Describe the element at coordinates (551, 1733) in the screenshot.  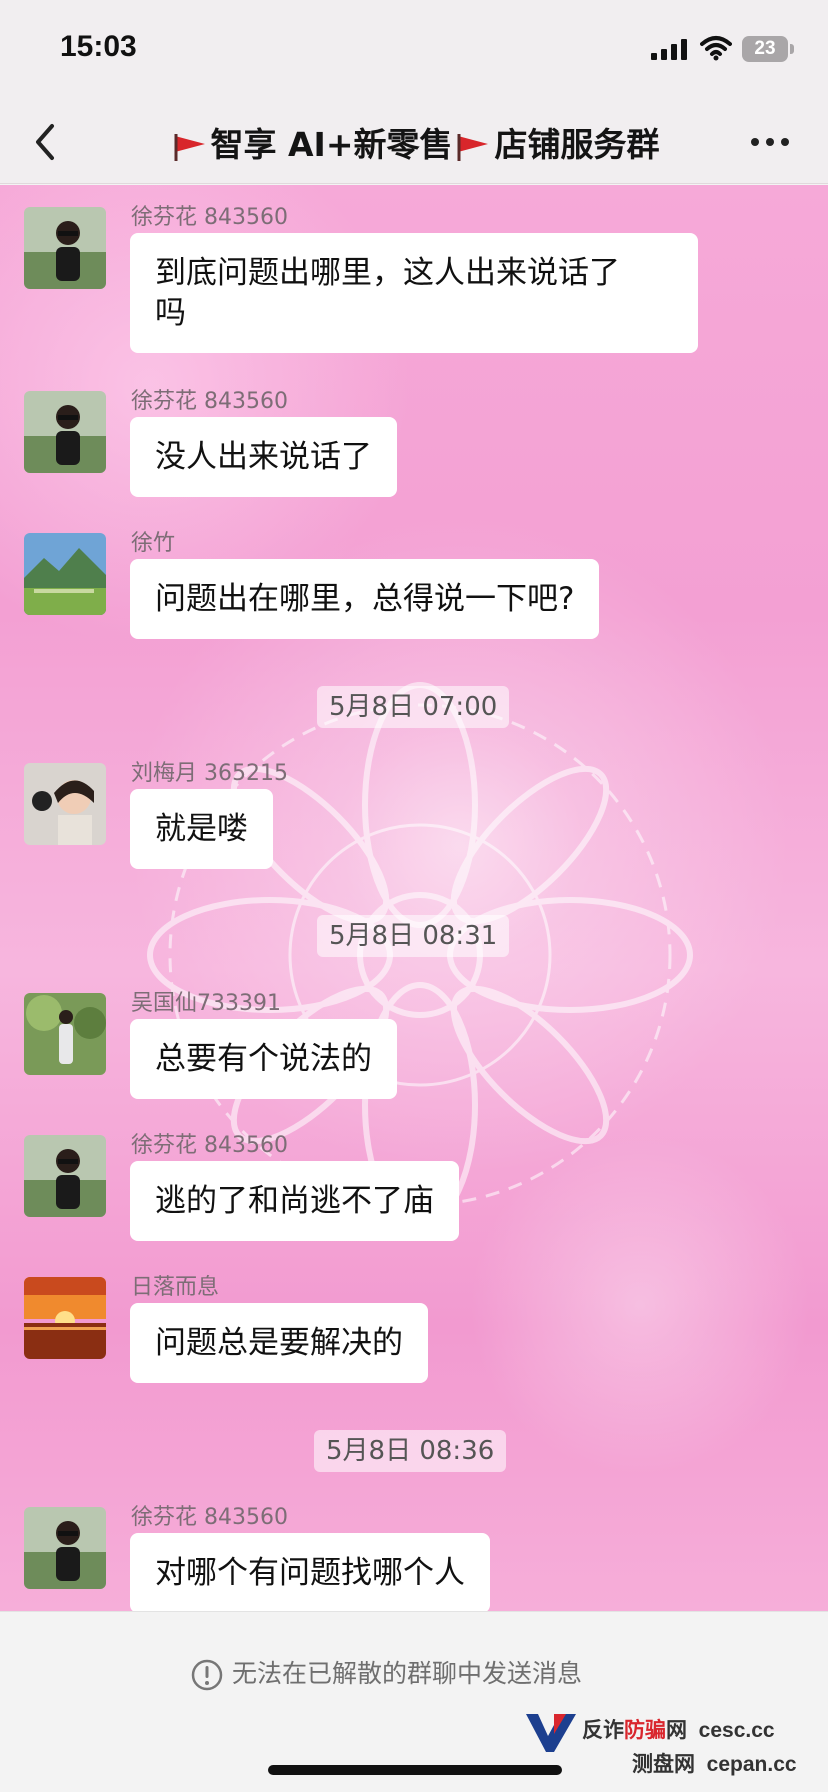
I see `watermark-logo` at that location.